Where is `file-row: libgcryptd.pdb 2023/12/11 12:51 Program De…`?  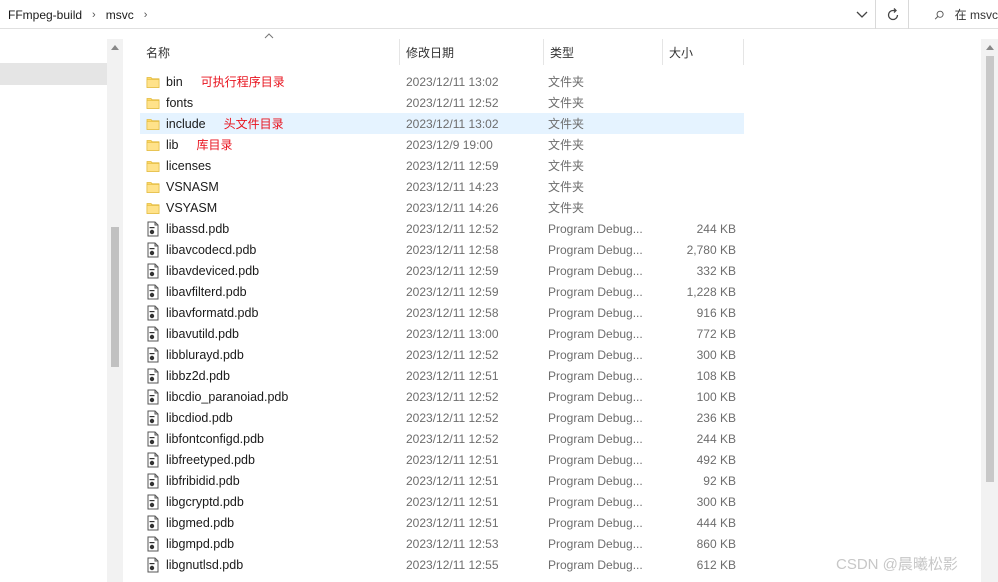
file-row: libgcryptd.pdb 2023/12/11 12:51 Program De… is located at coordinates (442, 501).